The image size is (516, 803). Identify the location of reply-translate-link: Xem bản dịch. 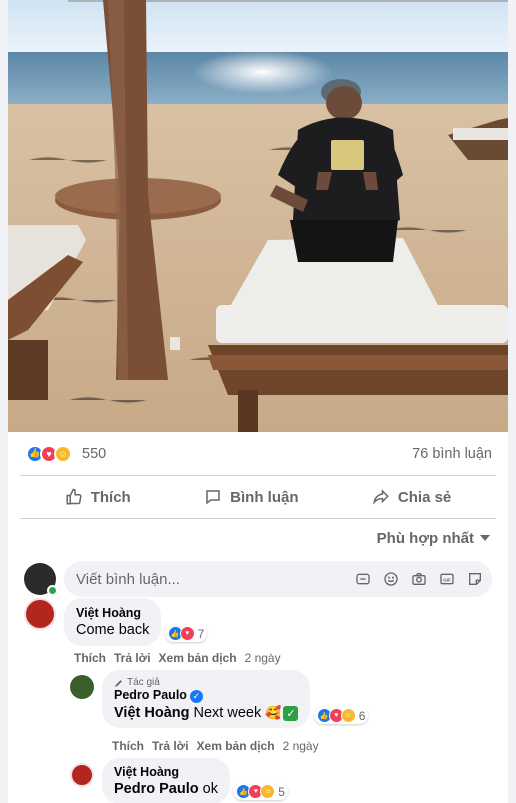
(236, 746).